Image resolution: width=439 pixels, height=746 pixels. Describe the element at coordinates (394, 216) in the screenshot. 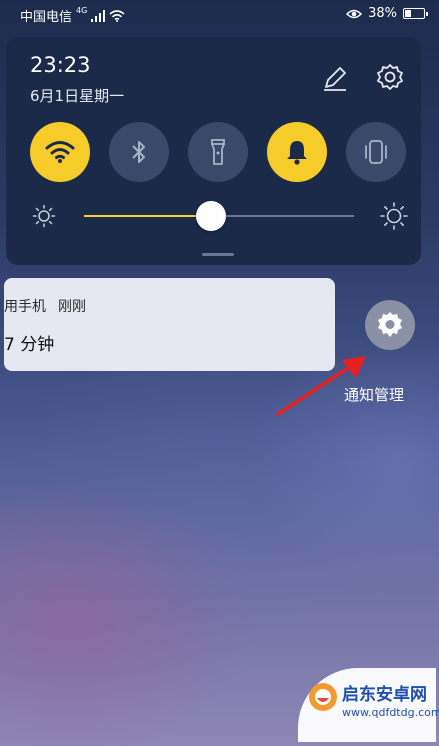

I see `brightness-high-icon` at that location.